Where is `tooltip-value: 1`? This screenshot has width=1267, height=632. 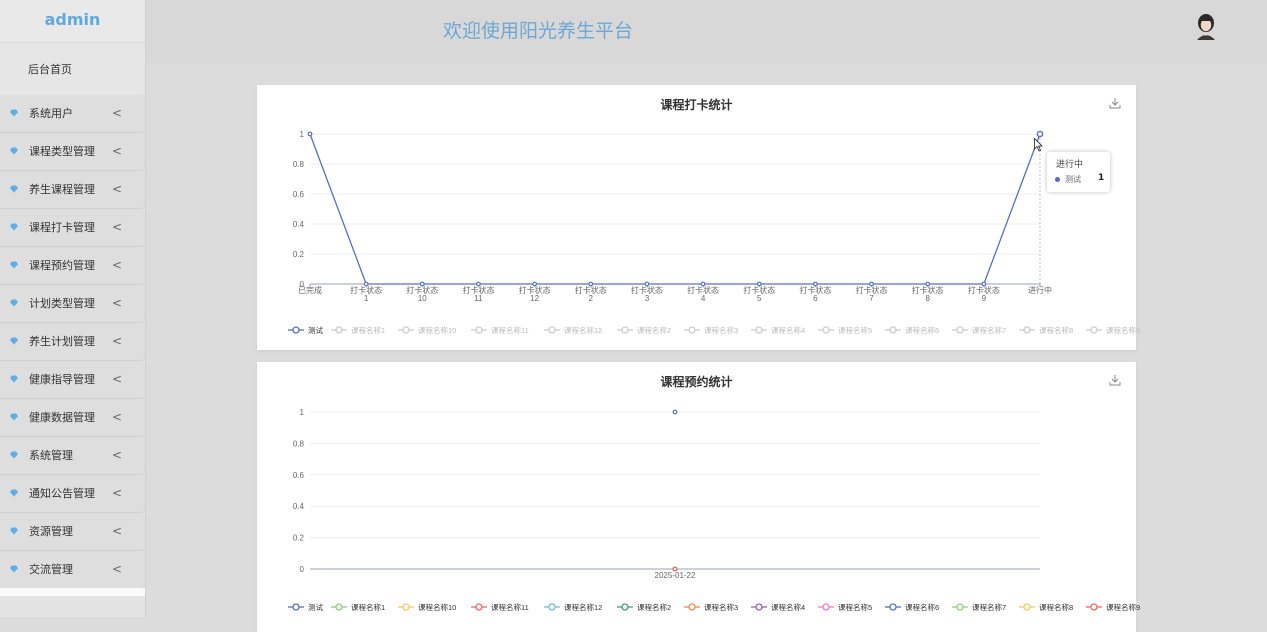
tooltip-value: 1 is located at coordinates (1101, 178).